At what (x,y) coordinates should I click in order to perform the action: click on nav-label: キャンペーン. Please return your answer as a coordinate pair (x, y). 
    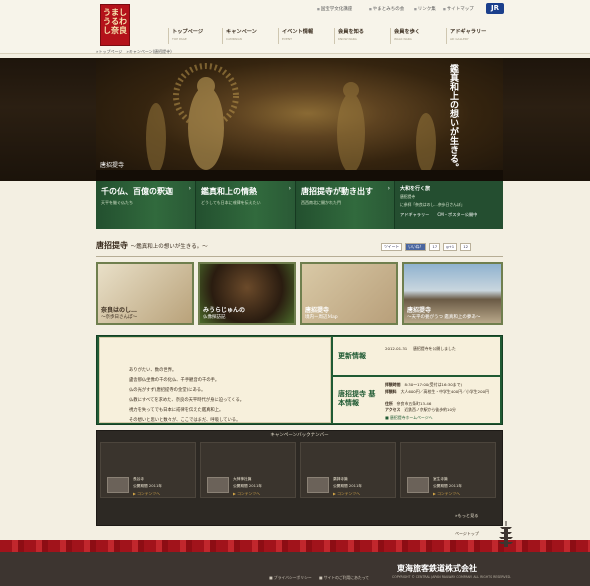
    Looking at the image, I should click on (241, 32).